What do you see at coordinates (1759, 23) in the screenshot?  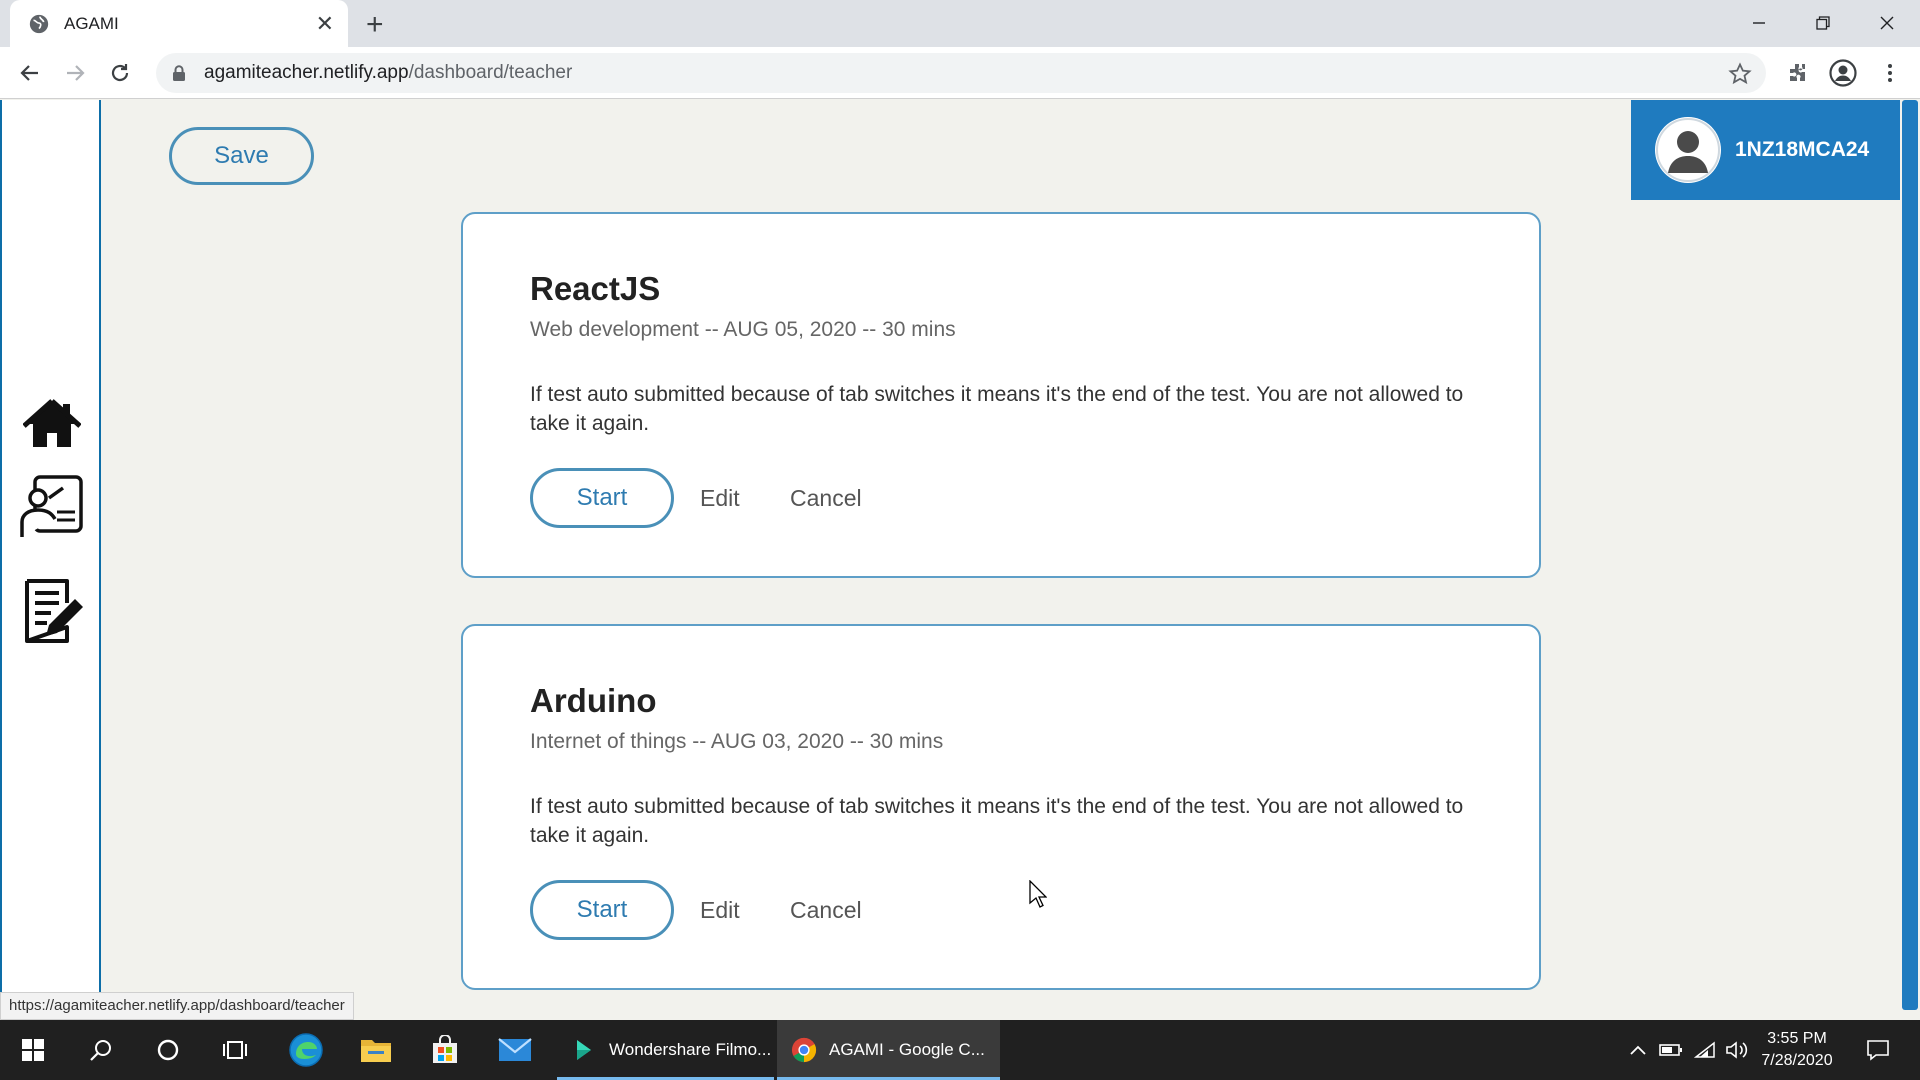 I see `minimize-icon` at bounding box center [1759, 23].